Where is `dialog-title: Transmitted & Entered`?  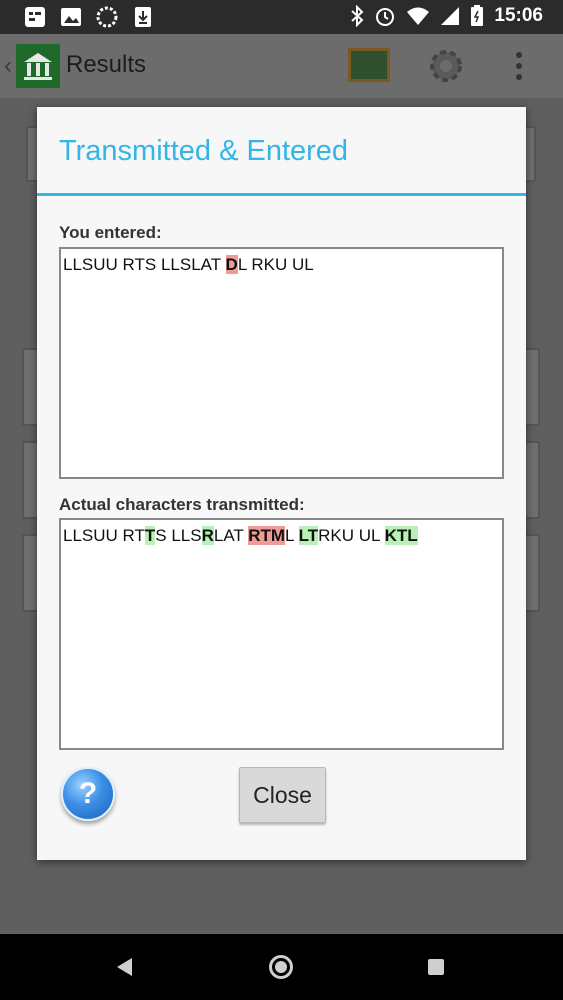 dialog-title: Transmitted & Entered is located at coordinates (204, 151).